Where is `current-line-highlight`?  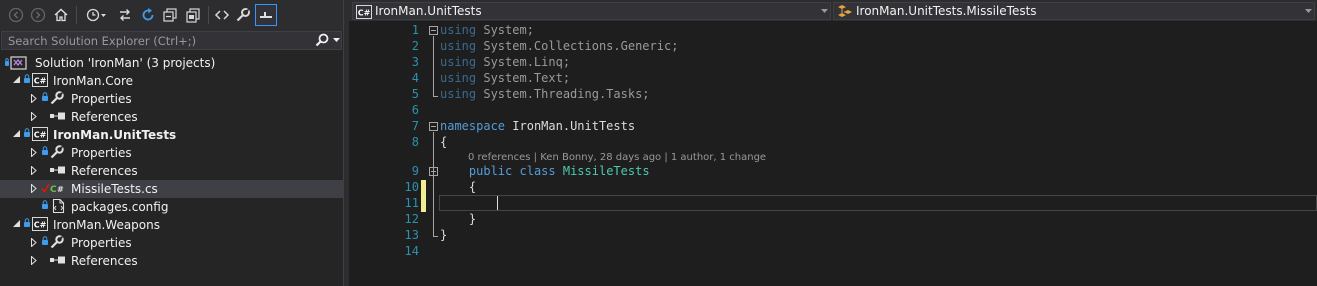 current-line-highlight is located at coordinates (878, 203).